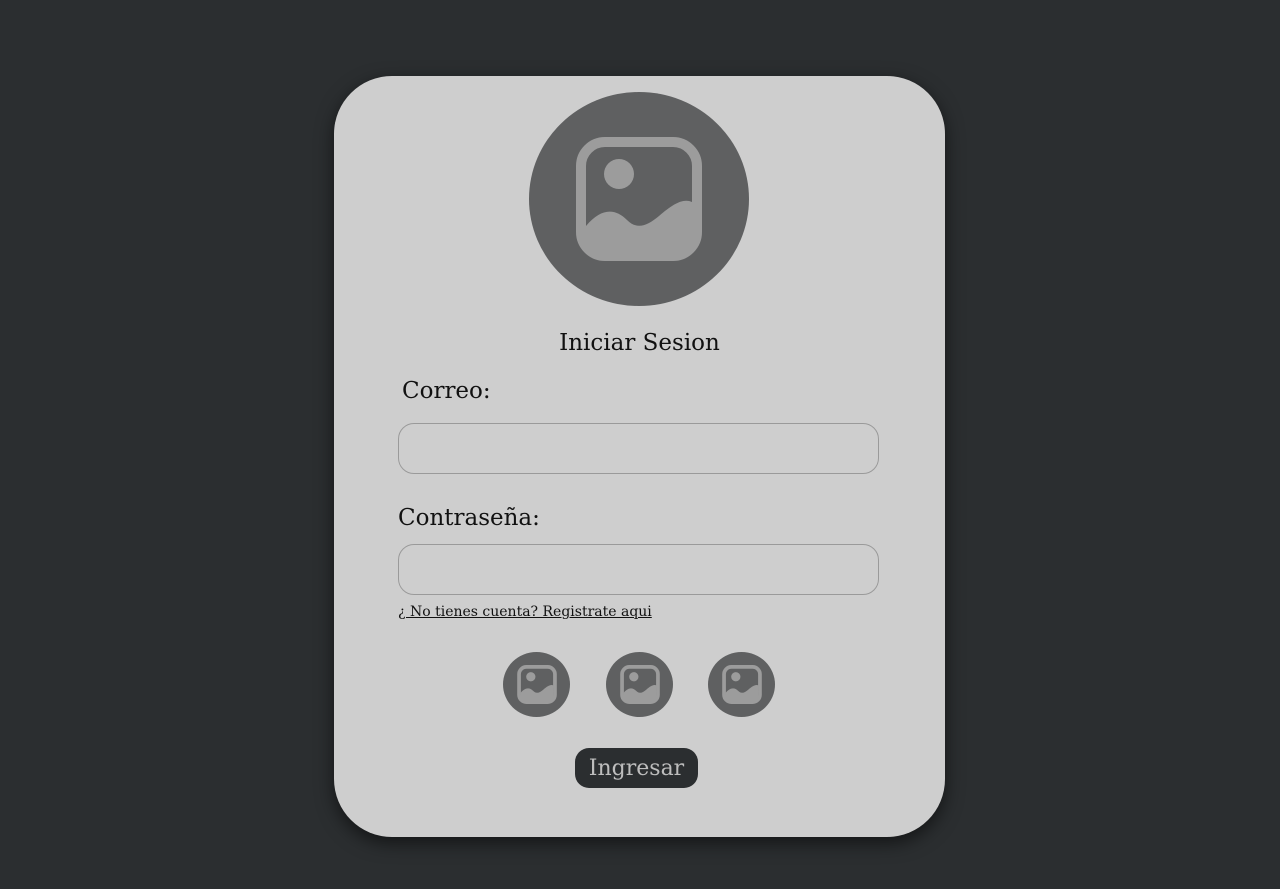 This screenshot has height=889, width=1280. I want to click on social-login-group, so click(639, 685).